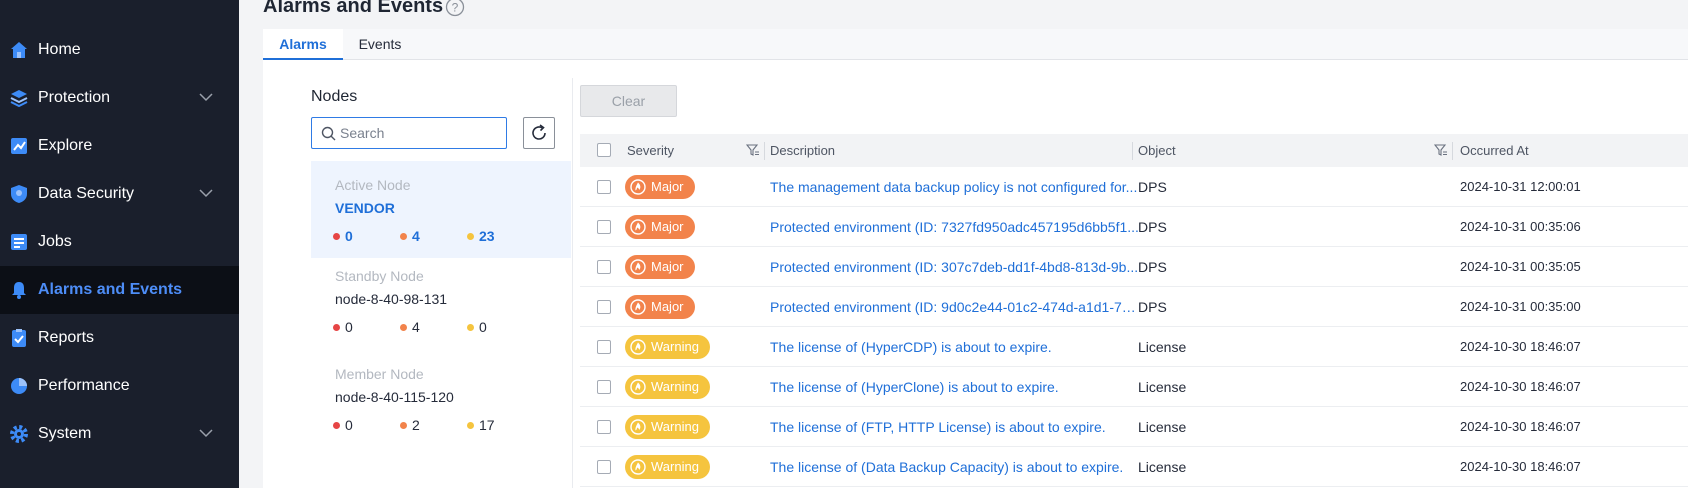 The image size is (1688, 488). I want to click on home-icon, so click(19, 50).